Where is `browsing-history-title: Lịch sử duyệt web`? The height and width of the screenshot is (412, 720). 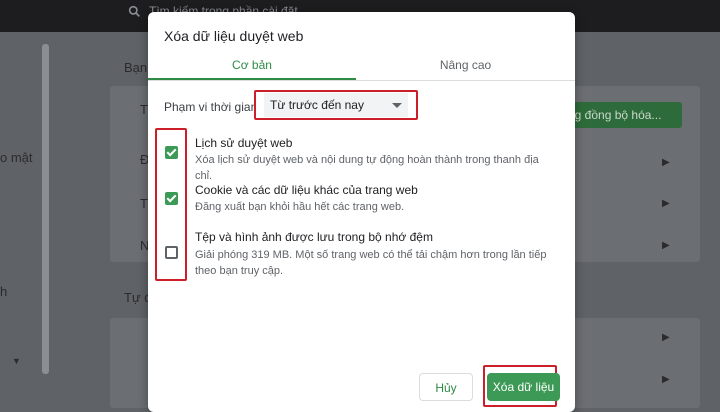
browsing-history-title: Lịch sử duyệt web is located at coordinates (244, 143).